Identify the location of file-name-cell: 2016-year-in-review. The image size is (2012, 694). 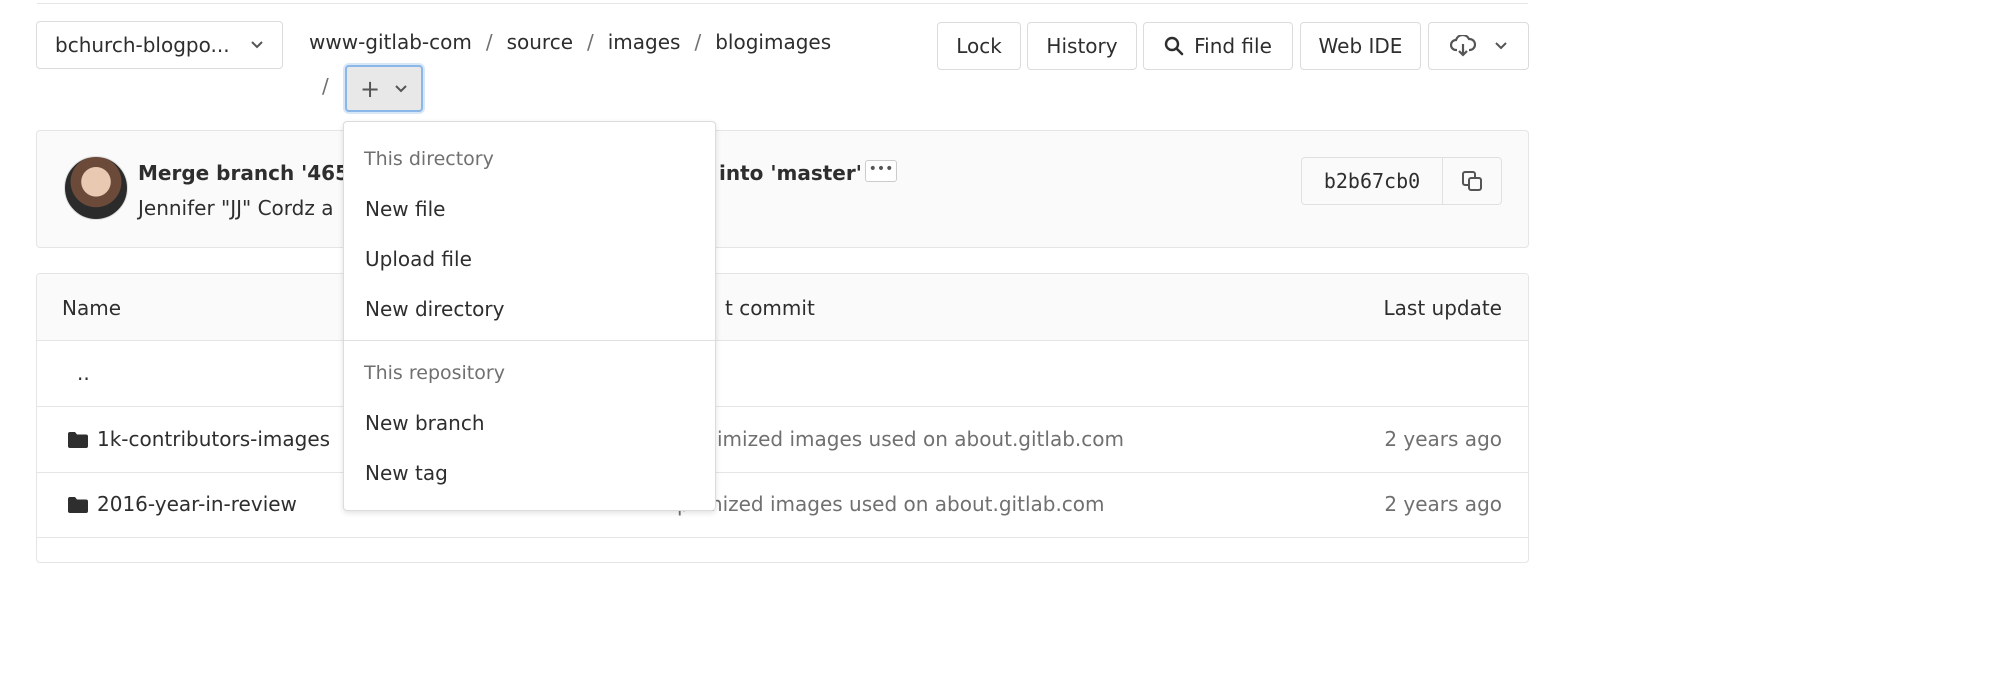
(182, 504).